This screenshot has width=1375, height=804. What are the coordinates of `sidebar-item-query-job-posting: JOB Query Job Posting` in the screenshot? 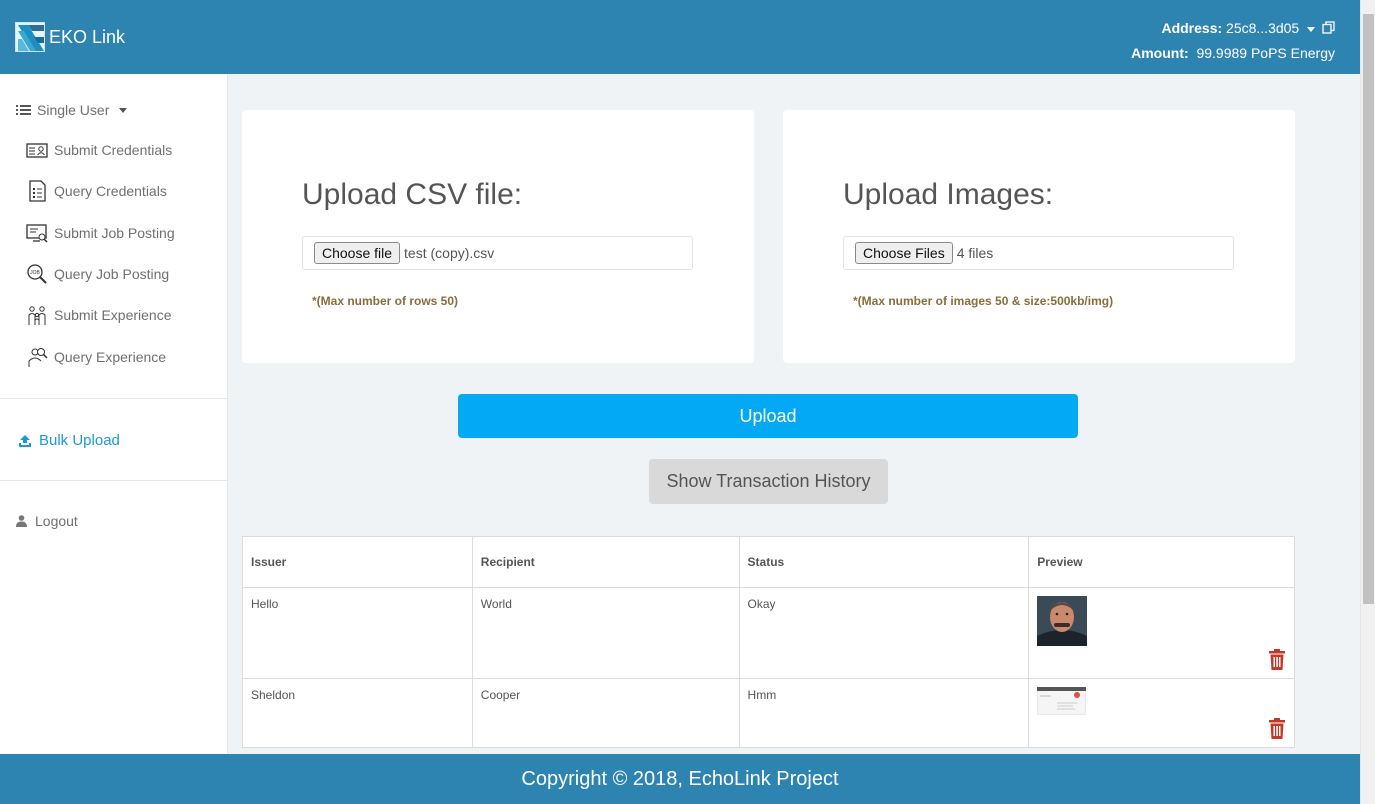 It's located at (97, 274).